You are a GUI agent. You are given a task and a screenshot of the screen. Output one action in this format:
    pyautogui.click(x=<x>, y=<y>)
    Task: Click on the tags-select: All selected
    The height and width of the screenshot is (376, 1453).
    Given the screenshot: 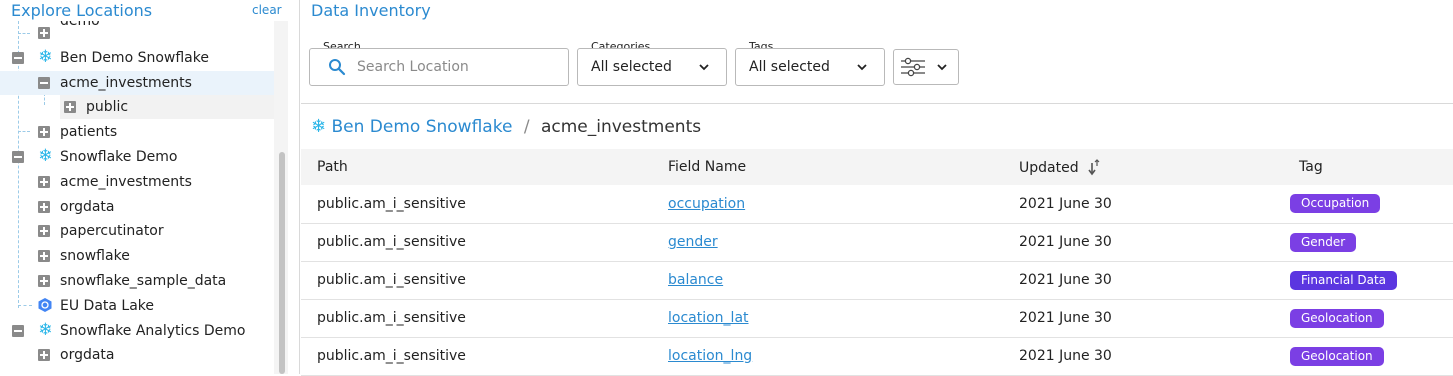 What is the action you would take?
    pyautogui.click(x=810, y=67)
    